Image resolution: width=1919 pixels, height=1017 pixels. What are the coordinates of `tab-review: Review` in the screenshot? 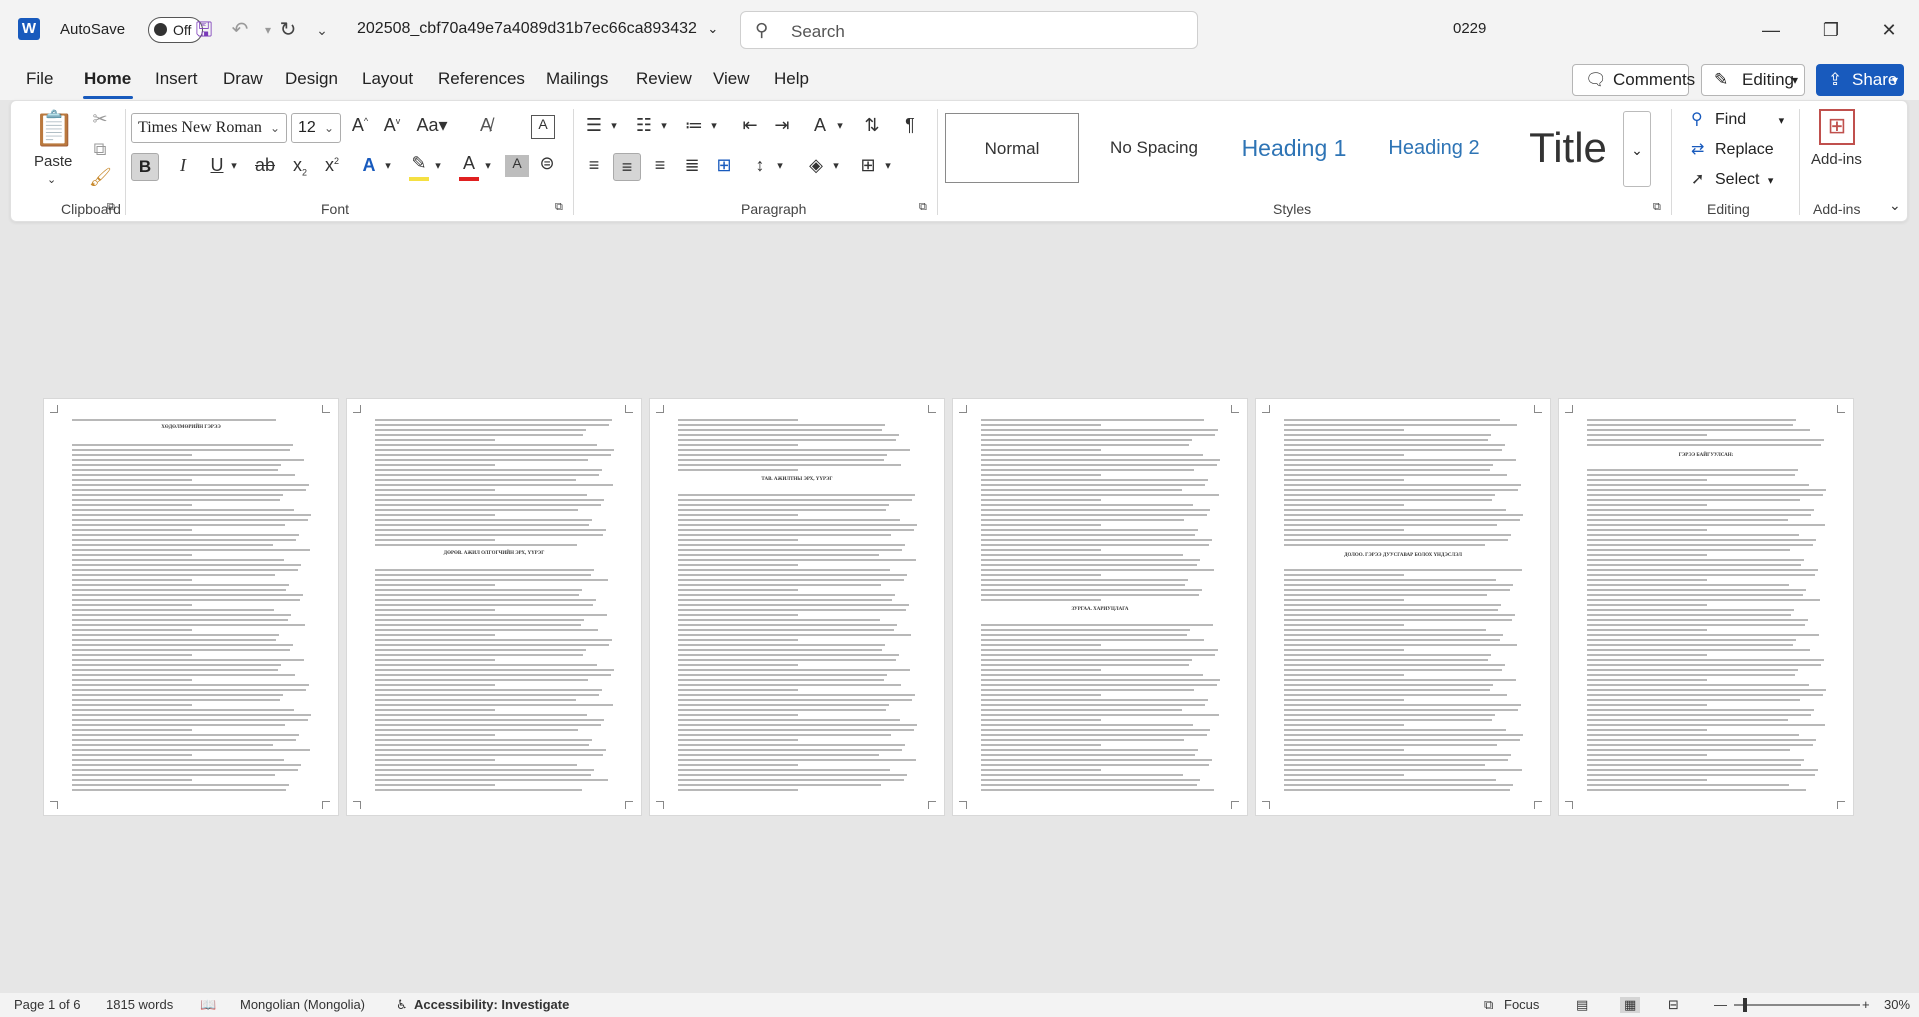 It's located at (664, 79).